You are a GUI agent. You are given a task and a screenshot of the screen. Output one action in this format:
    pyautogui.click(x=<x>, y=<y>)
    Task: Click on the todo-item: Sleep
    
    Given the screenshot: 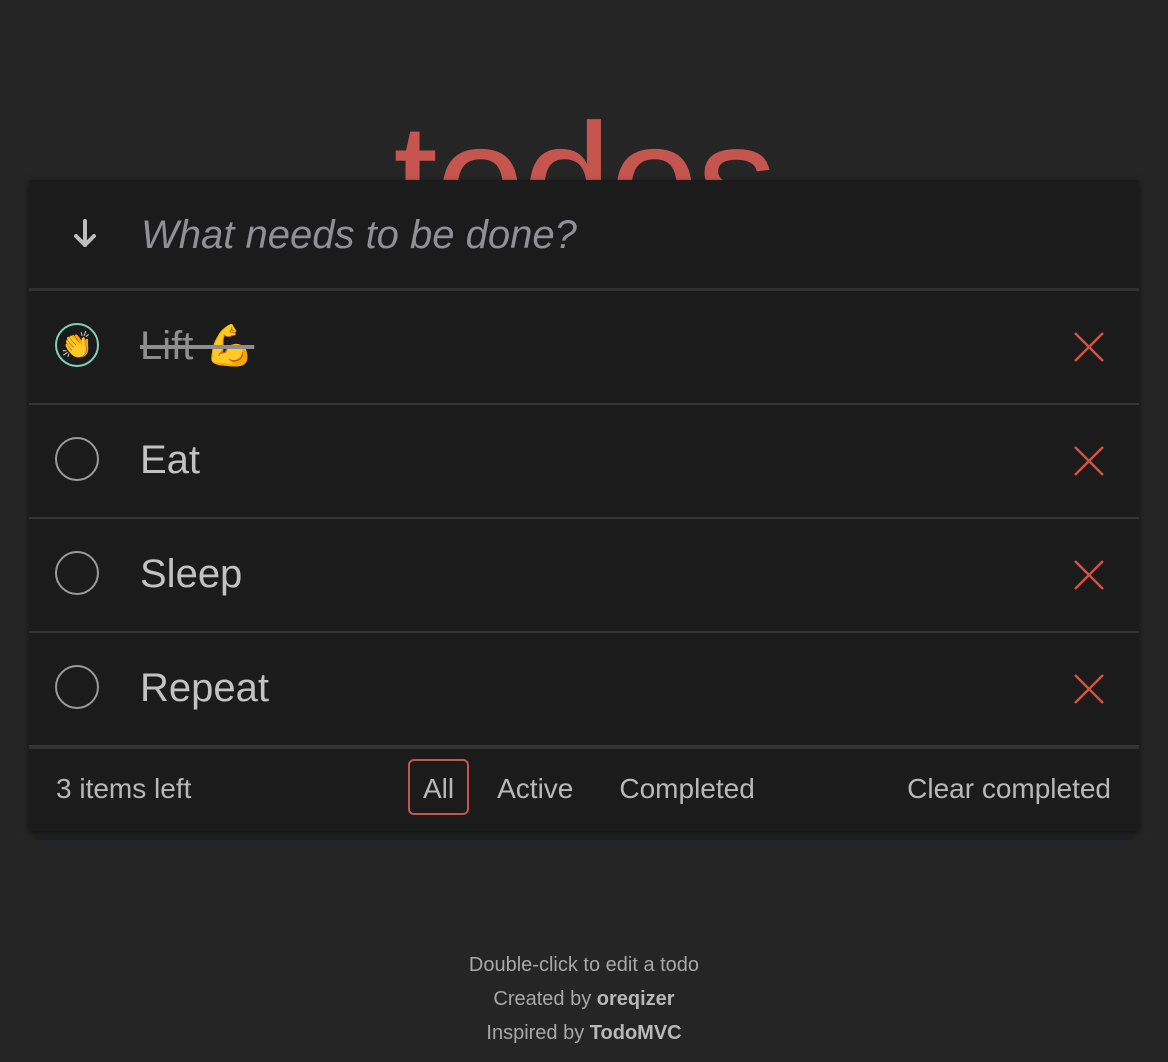 What is the action you would take?
    pyautogui.click(x=584, y=576)
    